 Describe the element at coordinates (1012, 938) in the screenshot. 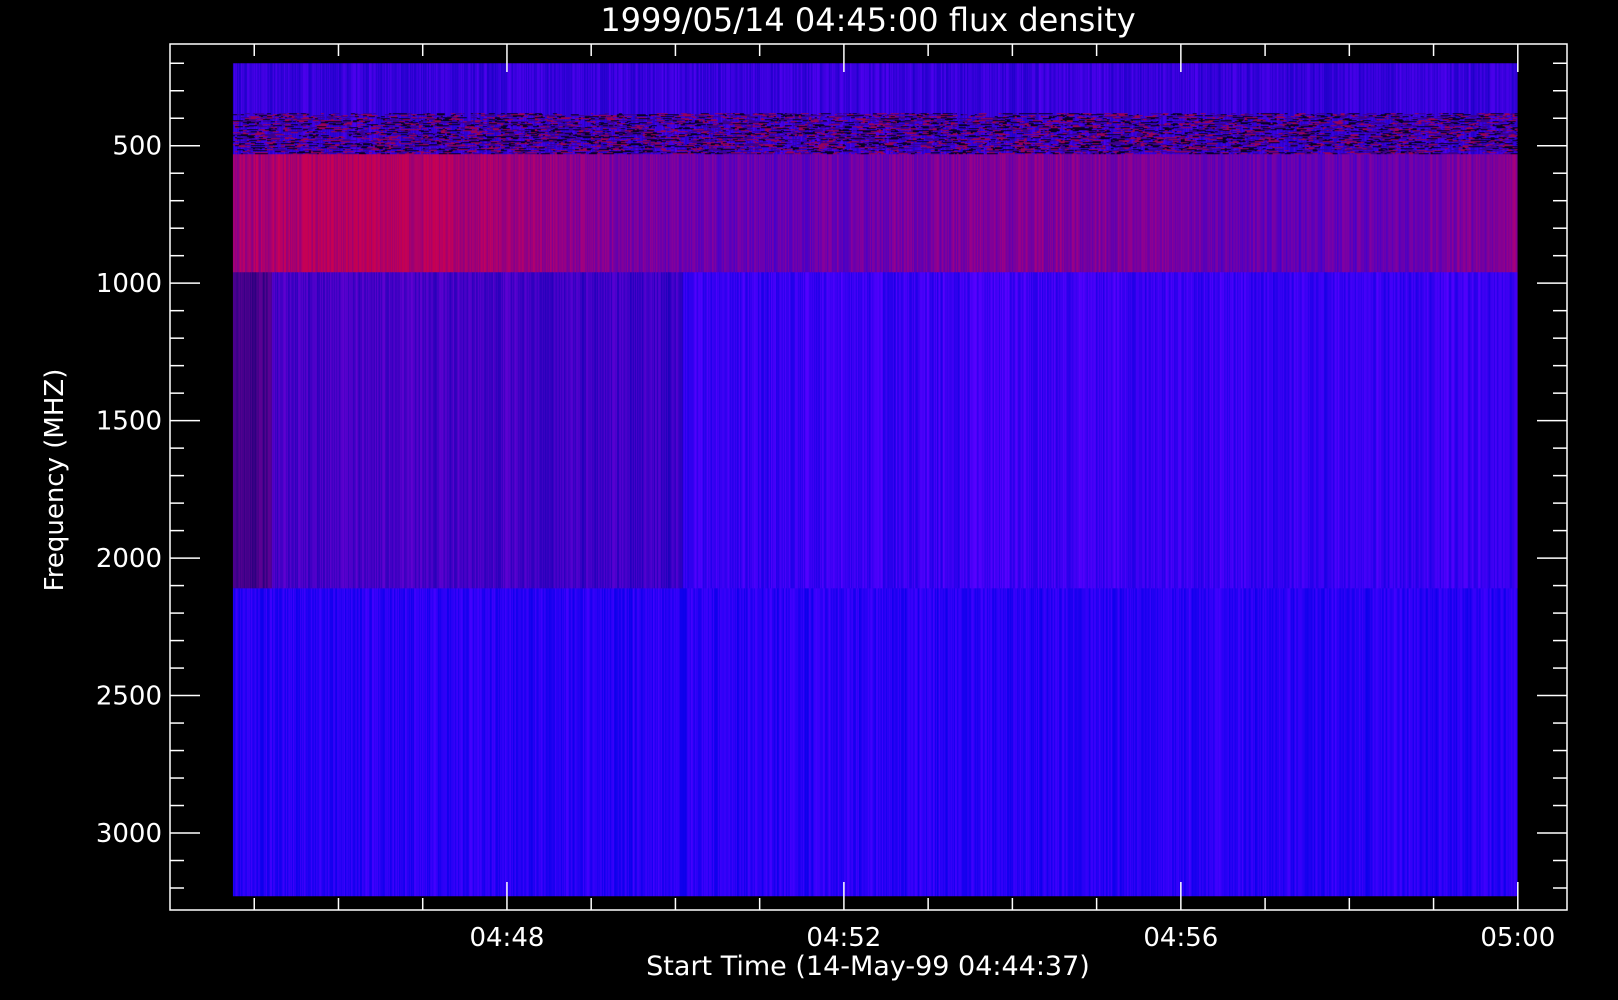

I see `x-tick-labels: 04:48 04:52 04:56 05:00` at that location.